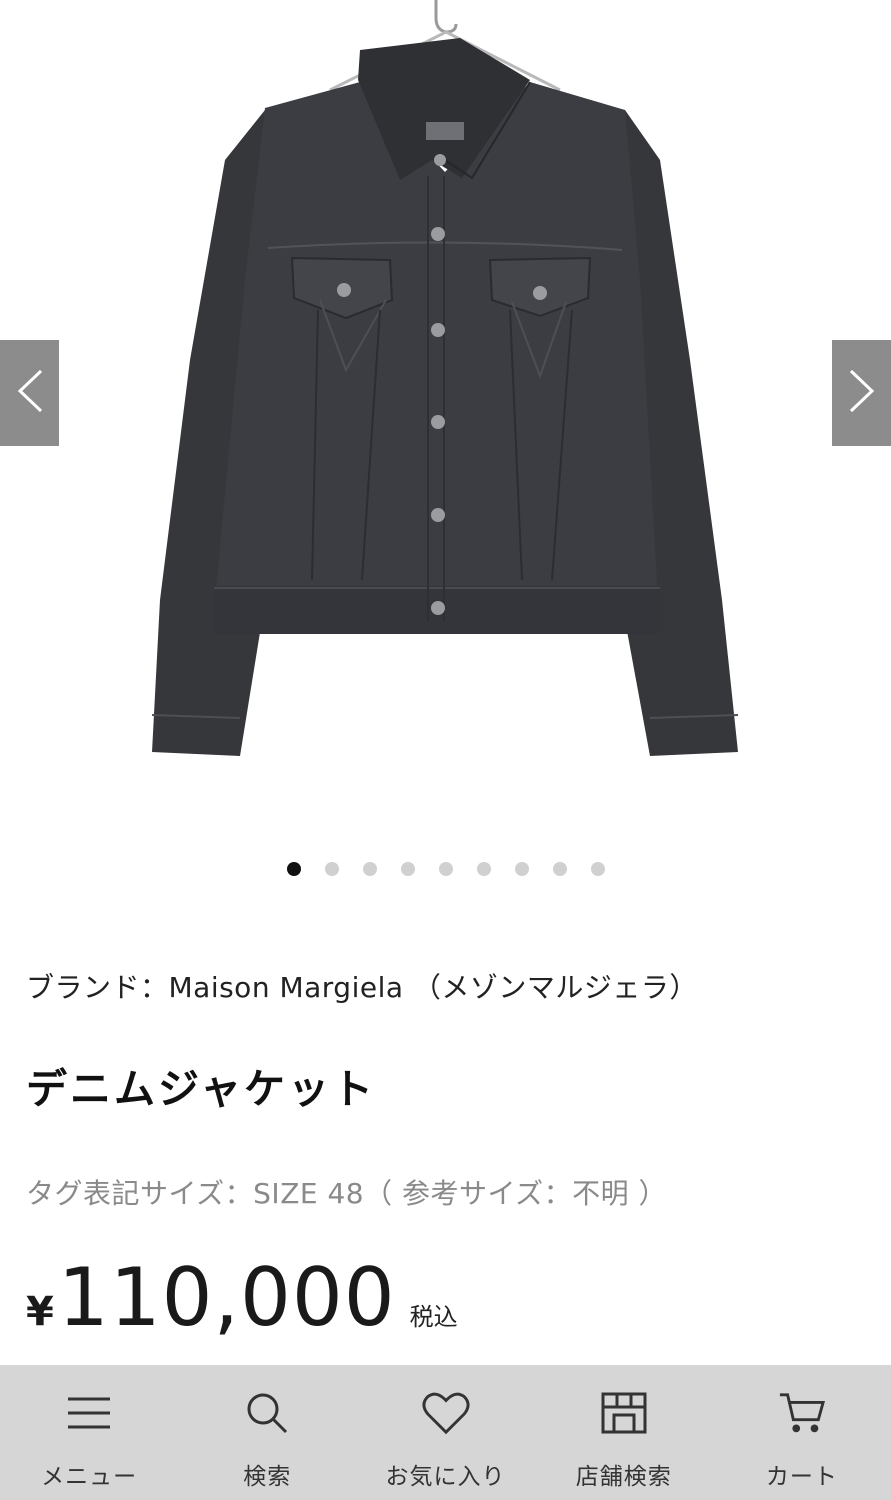 This screenshot has width=891, height=1500. I want to click on nav-favorites: お気に入り, so click(445, 1432).